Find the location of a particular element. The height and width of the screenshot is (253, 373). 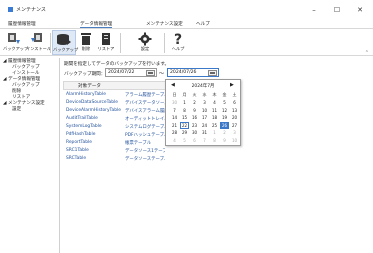

tree-item-settings: 設定 is located at coordinates (16, 110).